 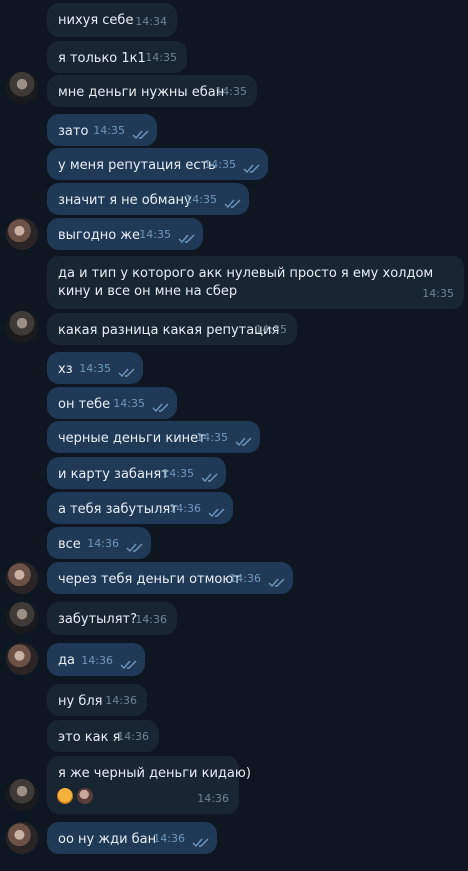 What do you see at coordinates (132, 438) in the screenshot?
I see `message-text: черные деньги кинет` at bounding box center [132, 438].